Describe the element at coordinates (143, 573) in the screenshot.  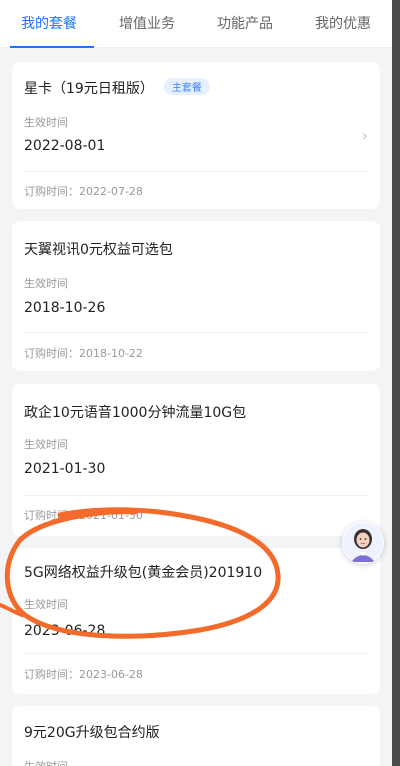
I see `plan-title: 5G网络权益升级包(黄金会员)201910` at that location.